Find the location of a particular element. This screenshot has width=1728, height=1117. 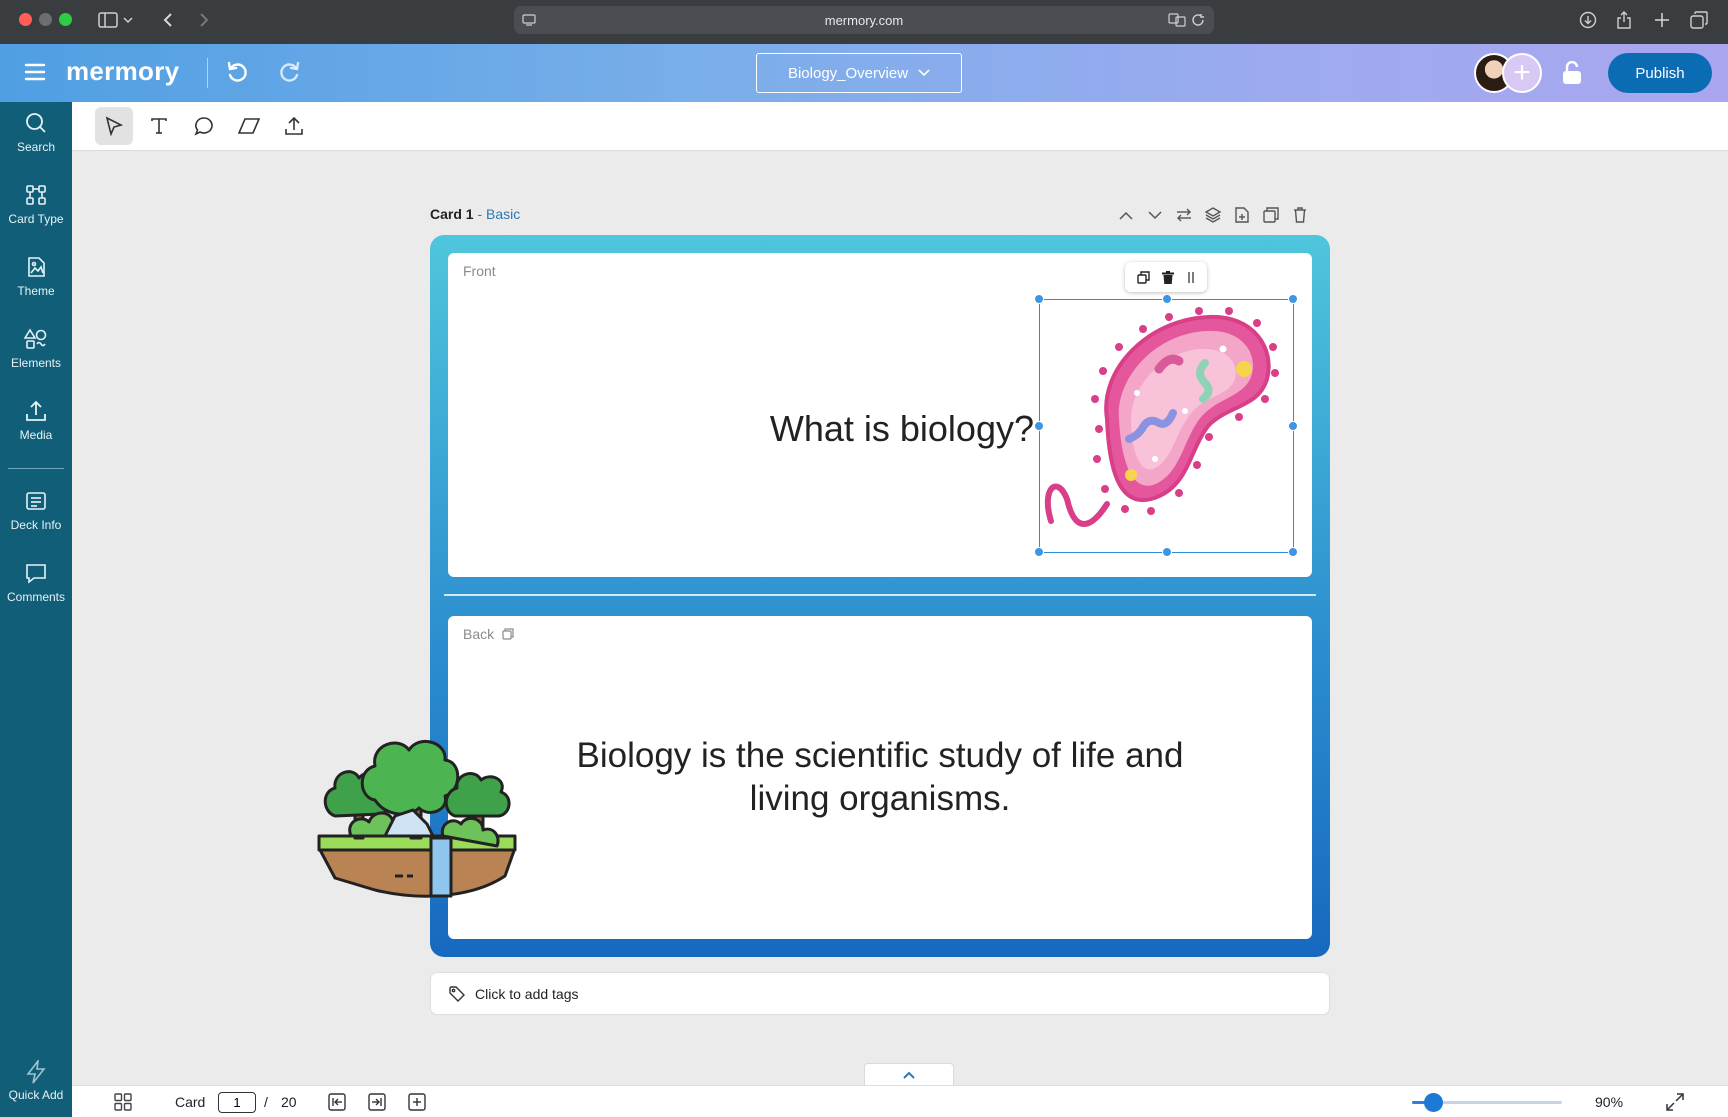

text-tool-button is located at coordinates (159, 126).